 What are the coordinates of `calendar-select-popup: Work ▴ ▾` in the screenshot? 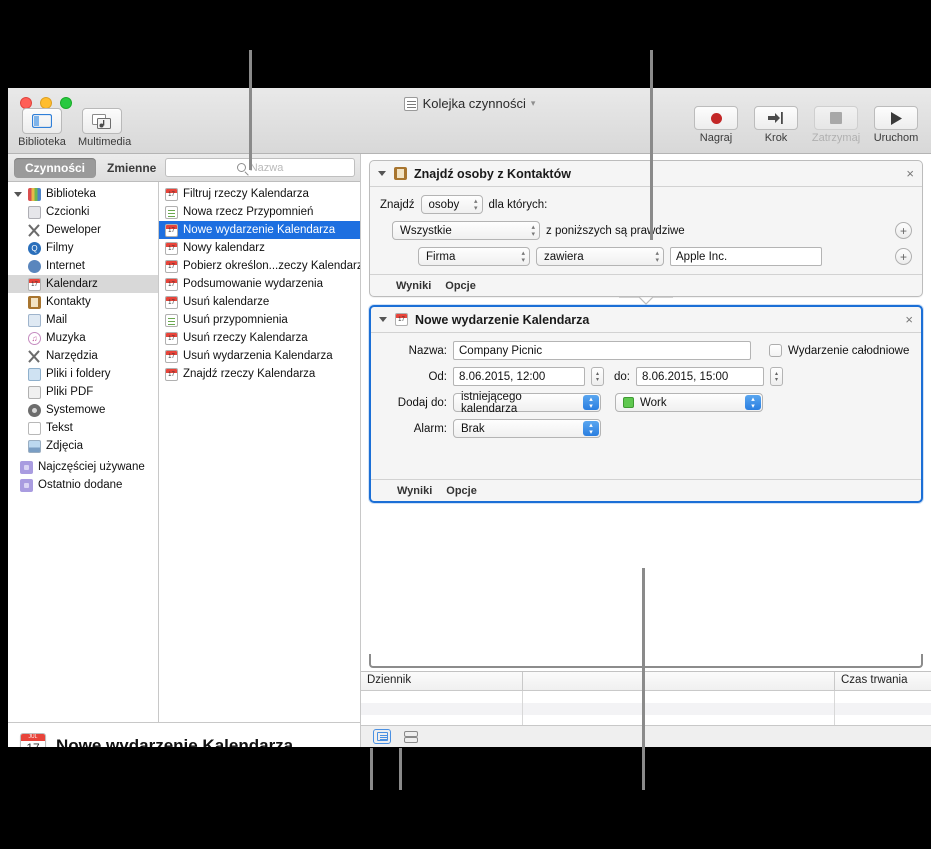 It's located at (689, 402).